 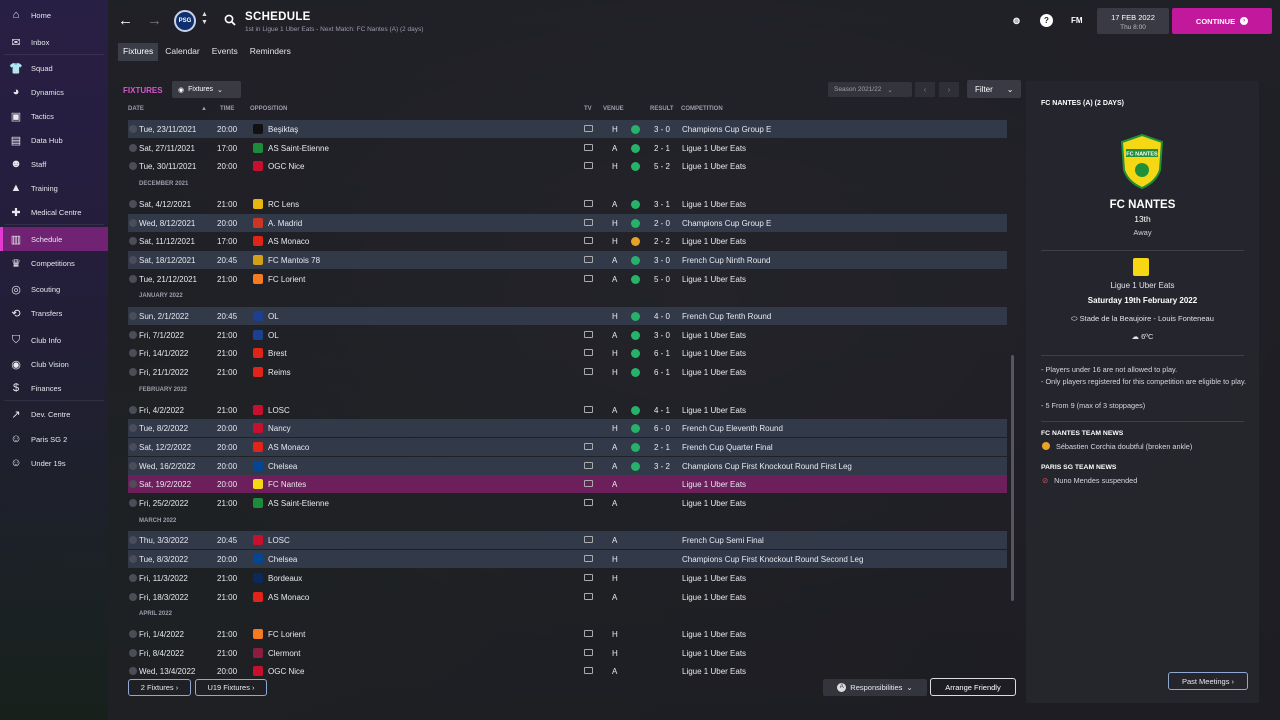 I want to click on fixture-competition: French Cup Eleventh Round, so click(x=732, y=428).